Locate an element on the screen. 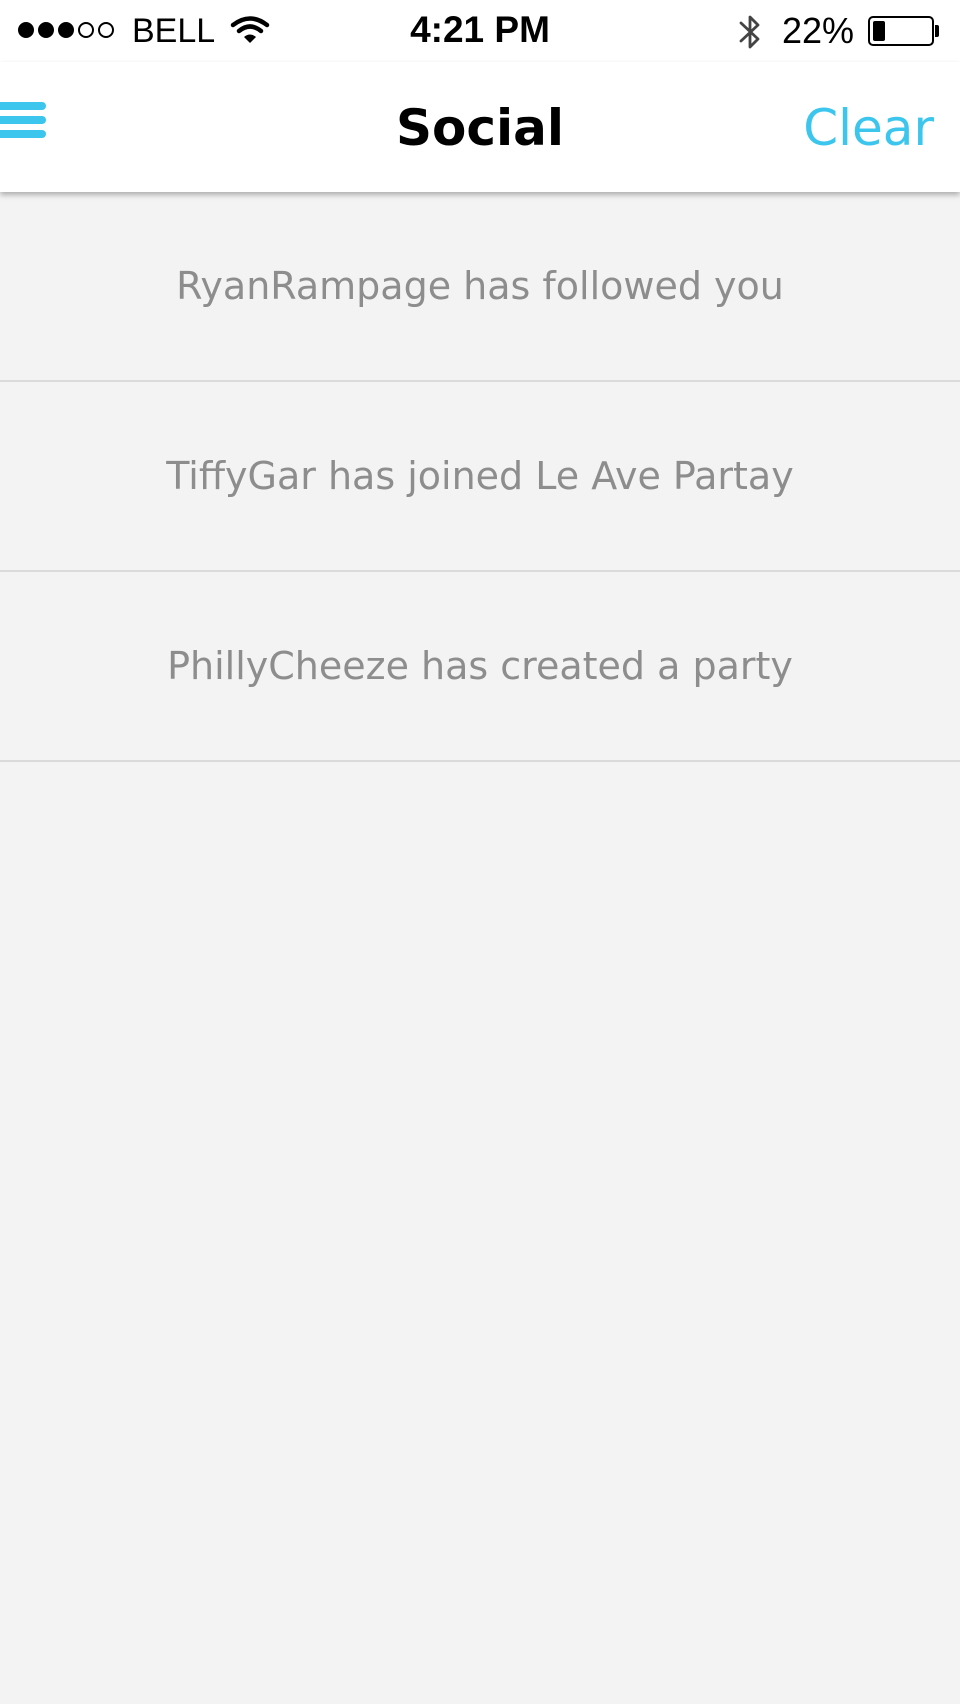 This screenshot has width=960, height=1704. notification-text: RyanRampage has followed you is located at coordinates (480, 286).